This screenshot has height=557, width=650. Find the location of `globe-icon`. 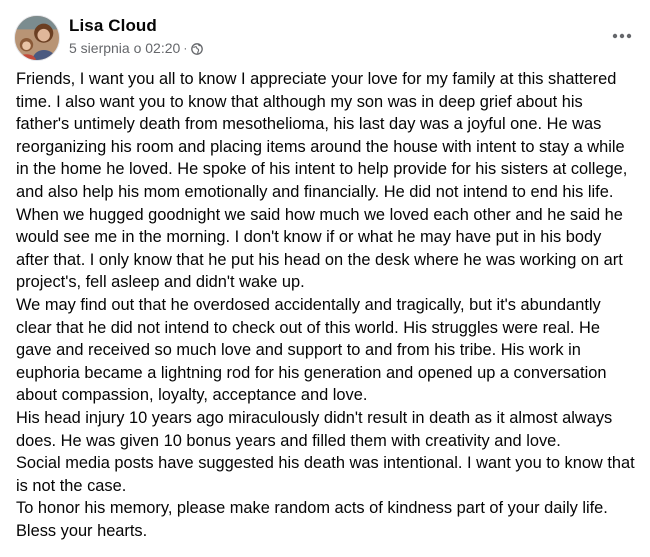

globe-icon is located at coordinates (197, 48).